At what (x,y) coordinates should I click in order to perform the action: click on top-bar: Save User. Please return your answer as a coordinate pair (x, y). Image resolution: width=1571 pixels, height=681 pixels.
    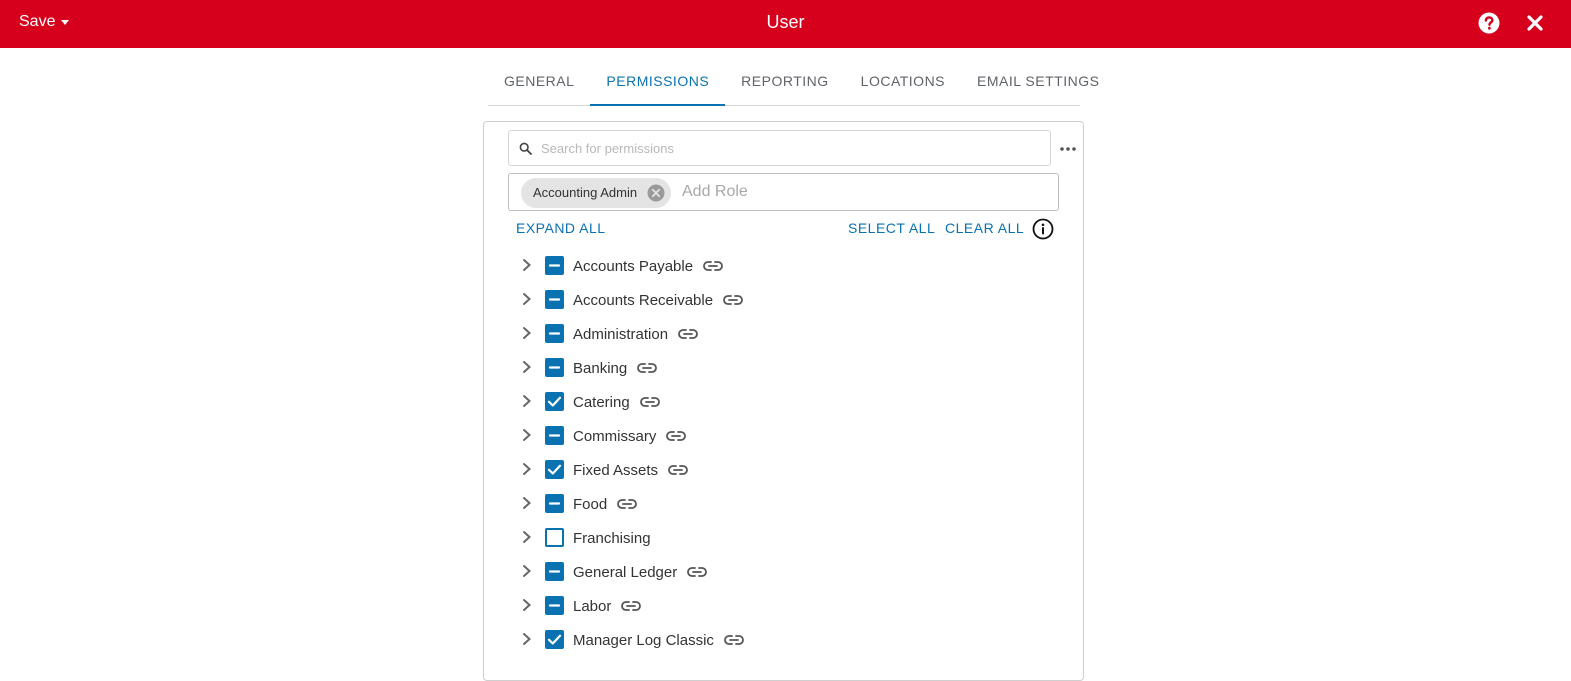
    Looking at the image, I should click on (785, 24).